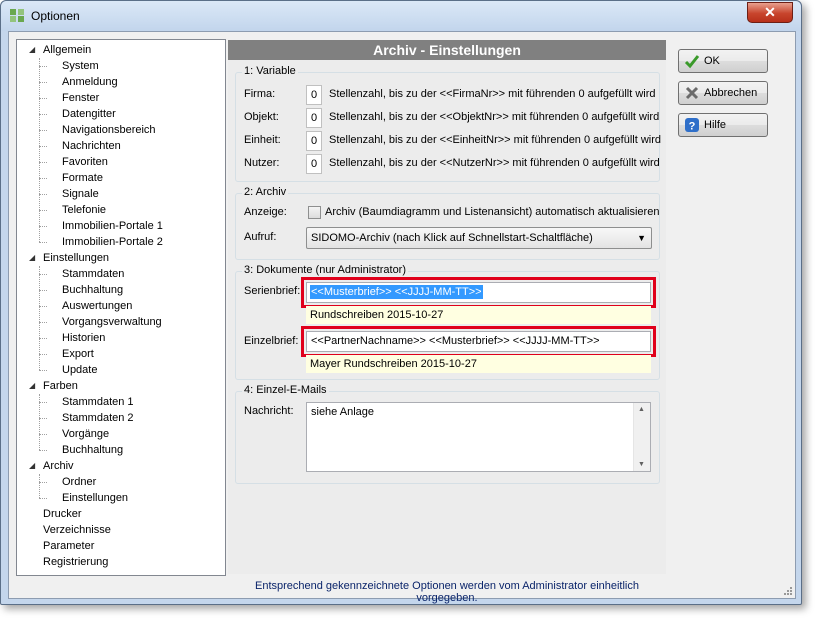 The height and width of the screenshot is (619, 815). Describe the element at coordinates (77, 530) in the screenshot. I see `tree-item-label: Verzeichnisse` at that location.